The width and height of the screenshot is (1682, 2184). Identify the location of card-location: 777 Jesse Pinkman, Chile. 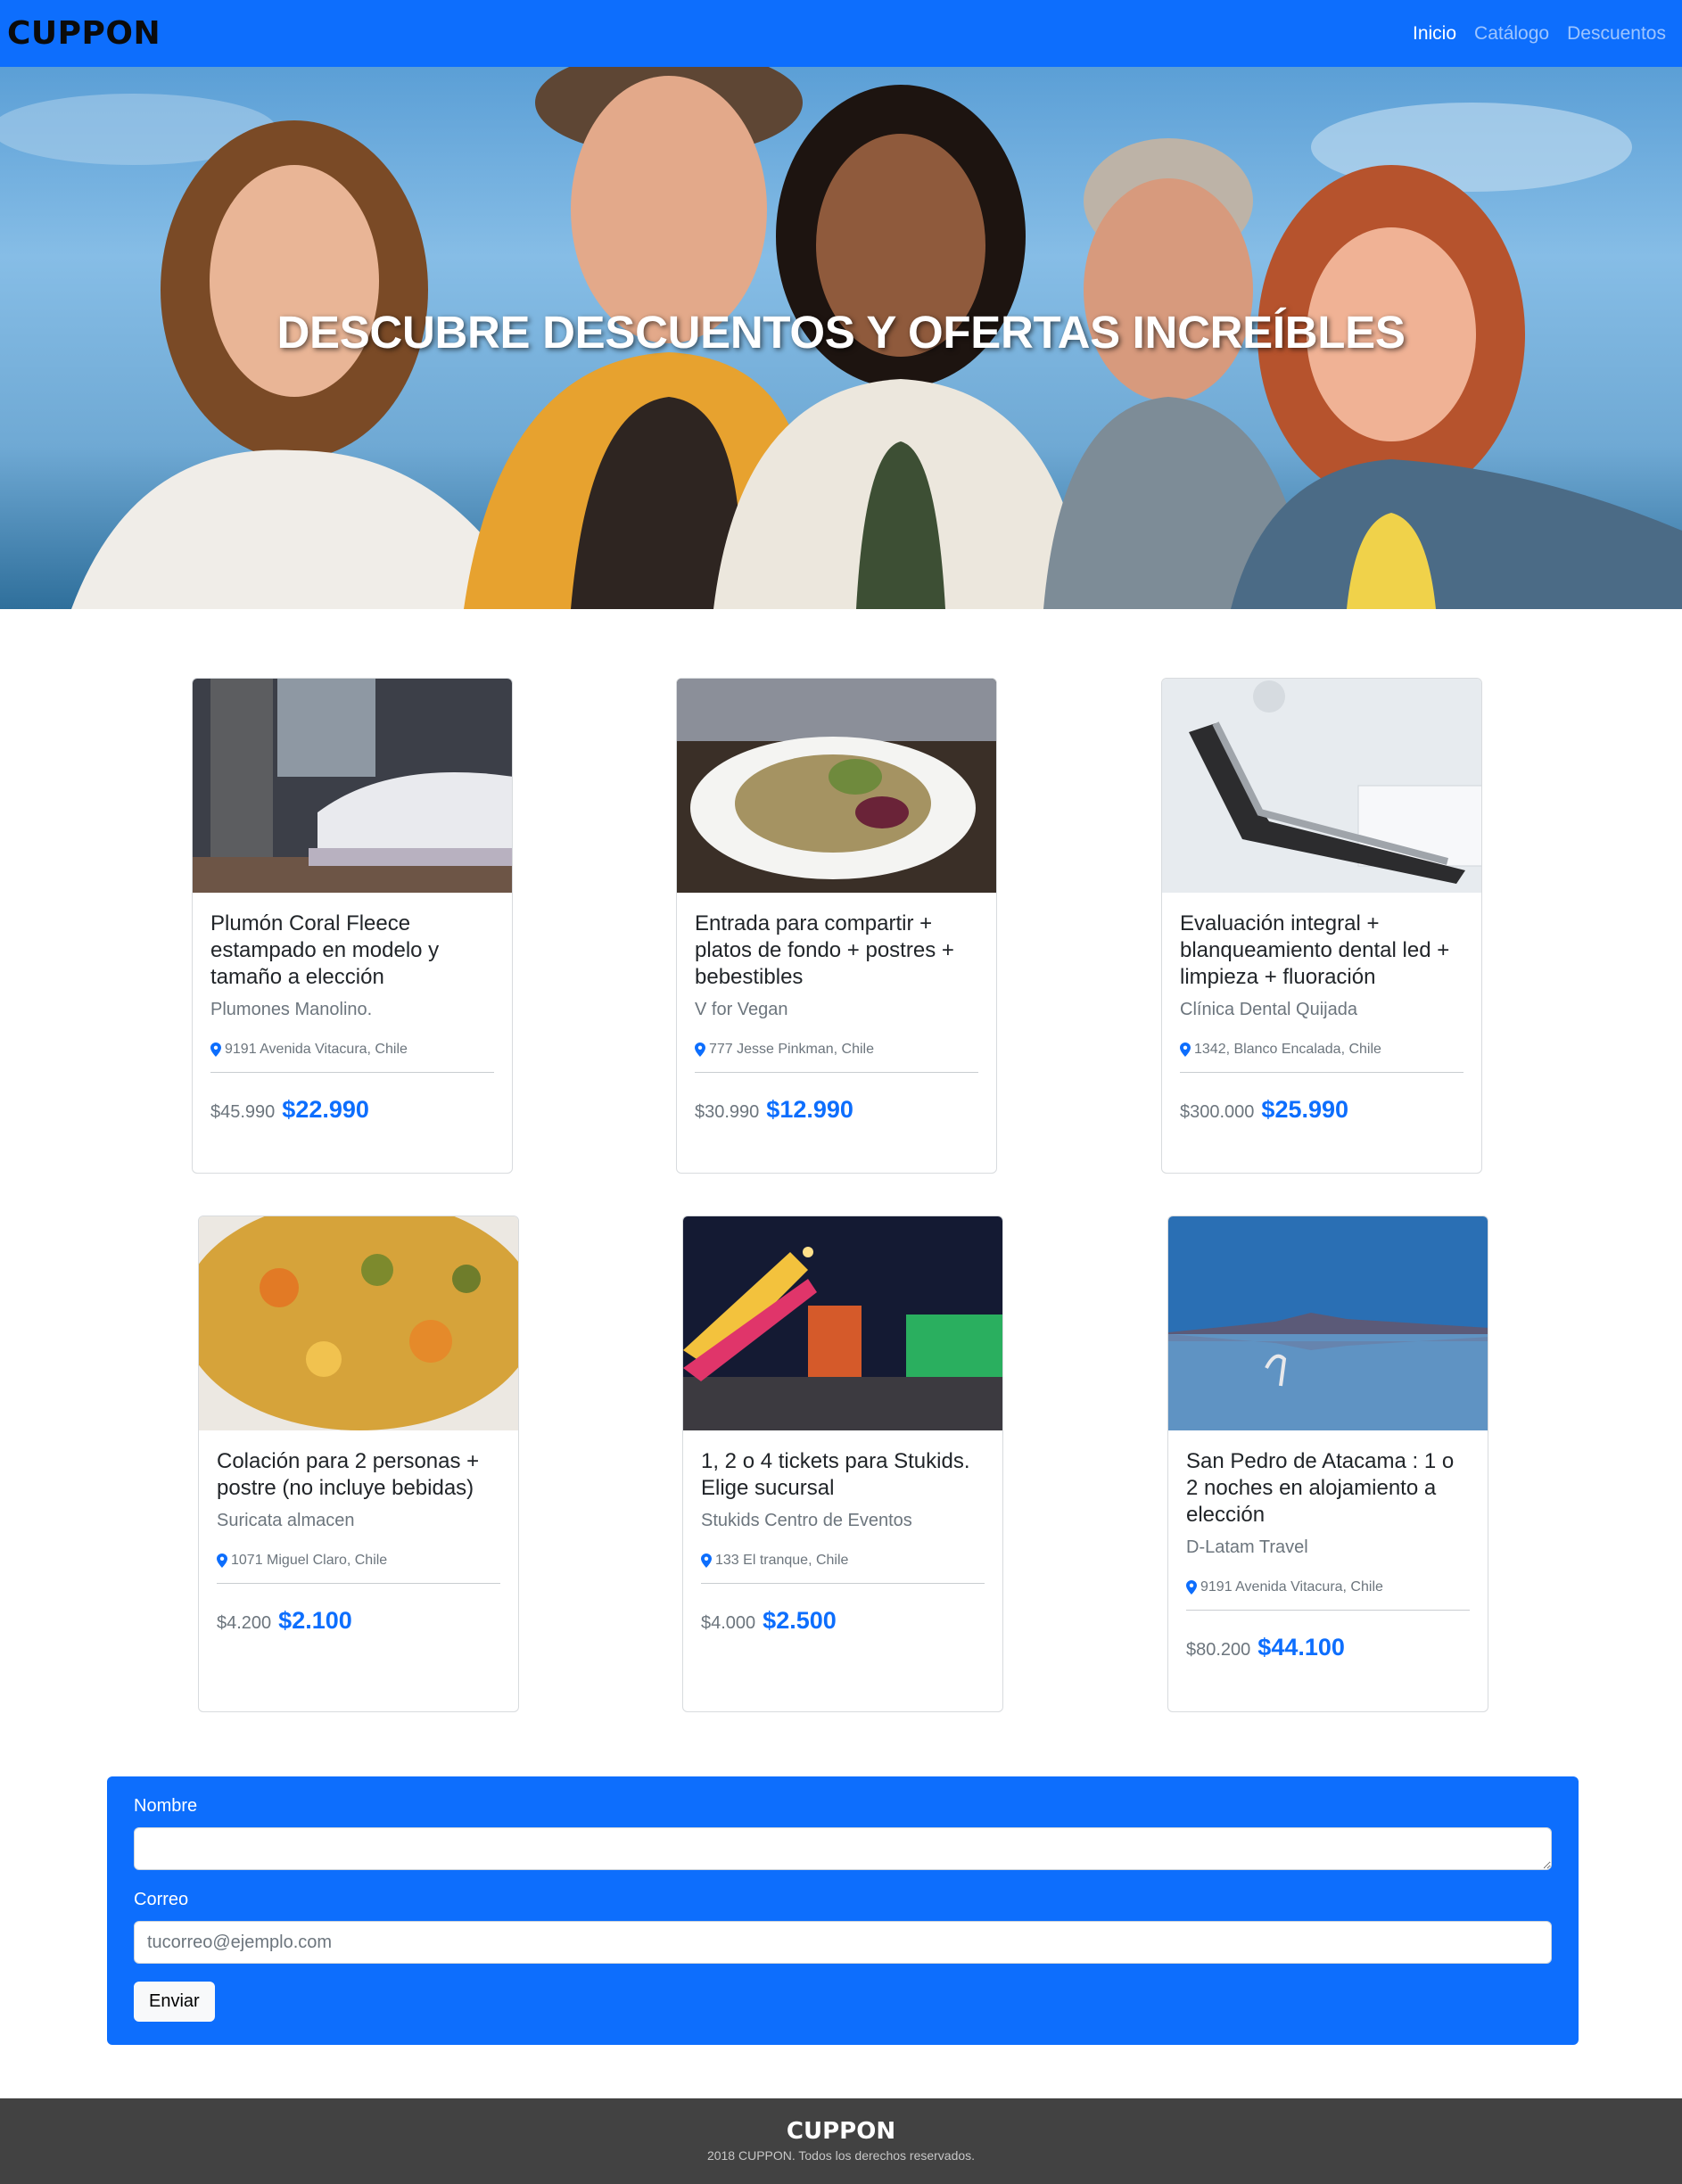
(836, 1050).